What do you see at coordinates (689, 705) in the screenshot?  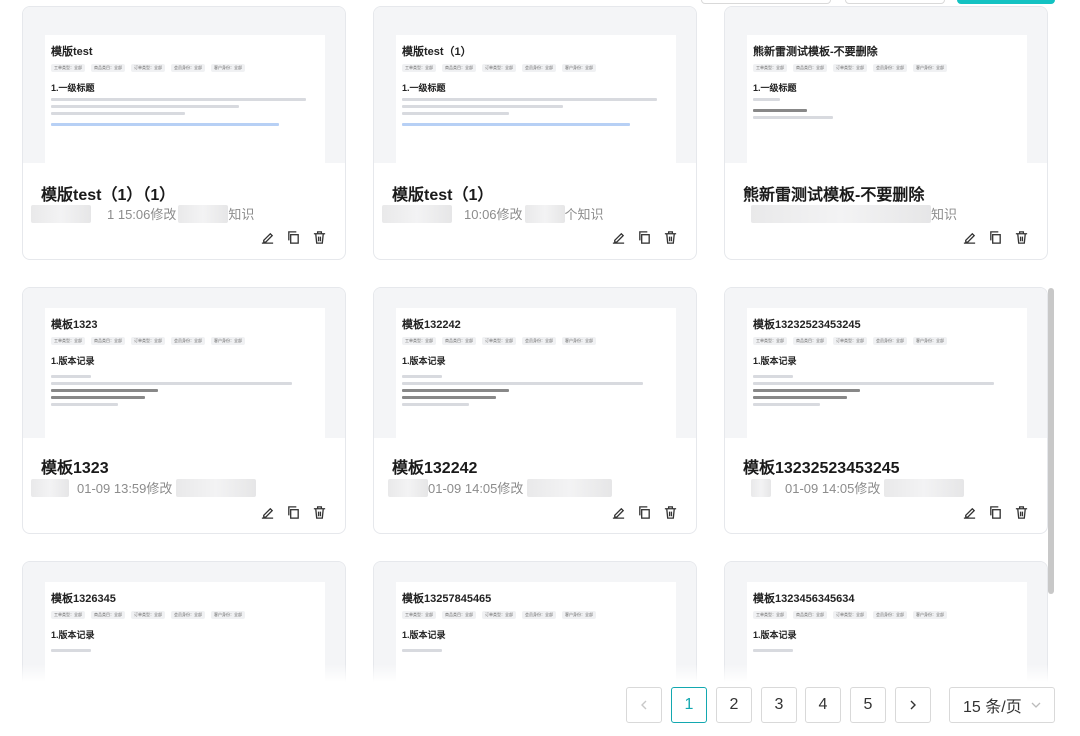 I see `page-1-button: 1` at bounding box center [689, 705].